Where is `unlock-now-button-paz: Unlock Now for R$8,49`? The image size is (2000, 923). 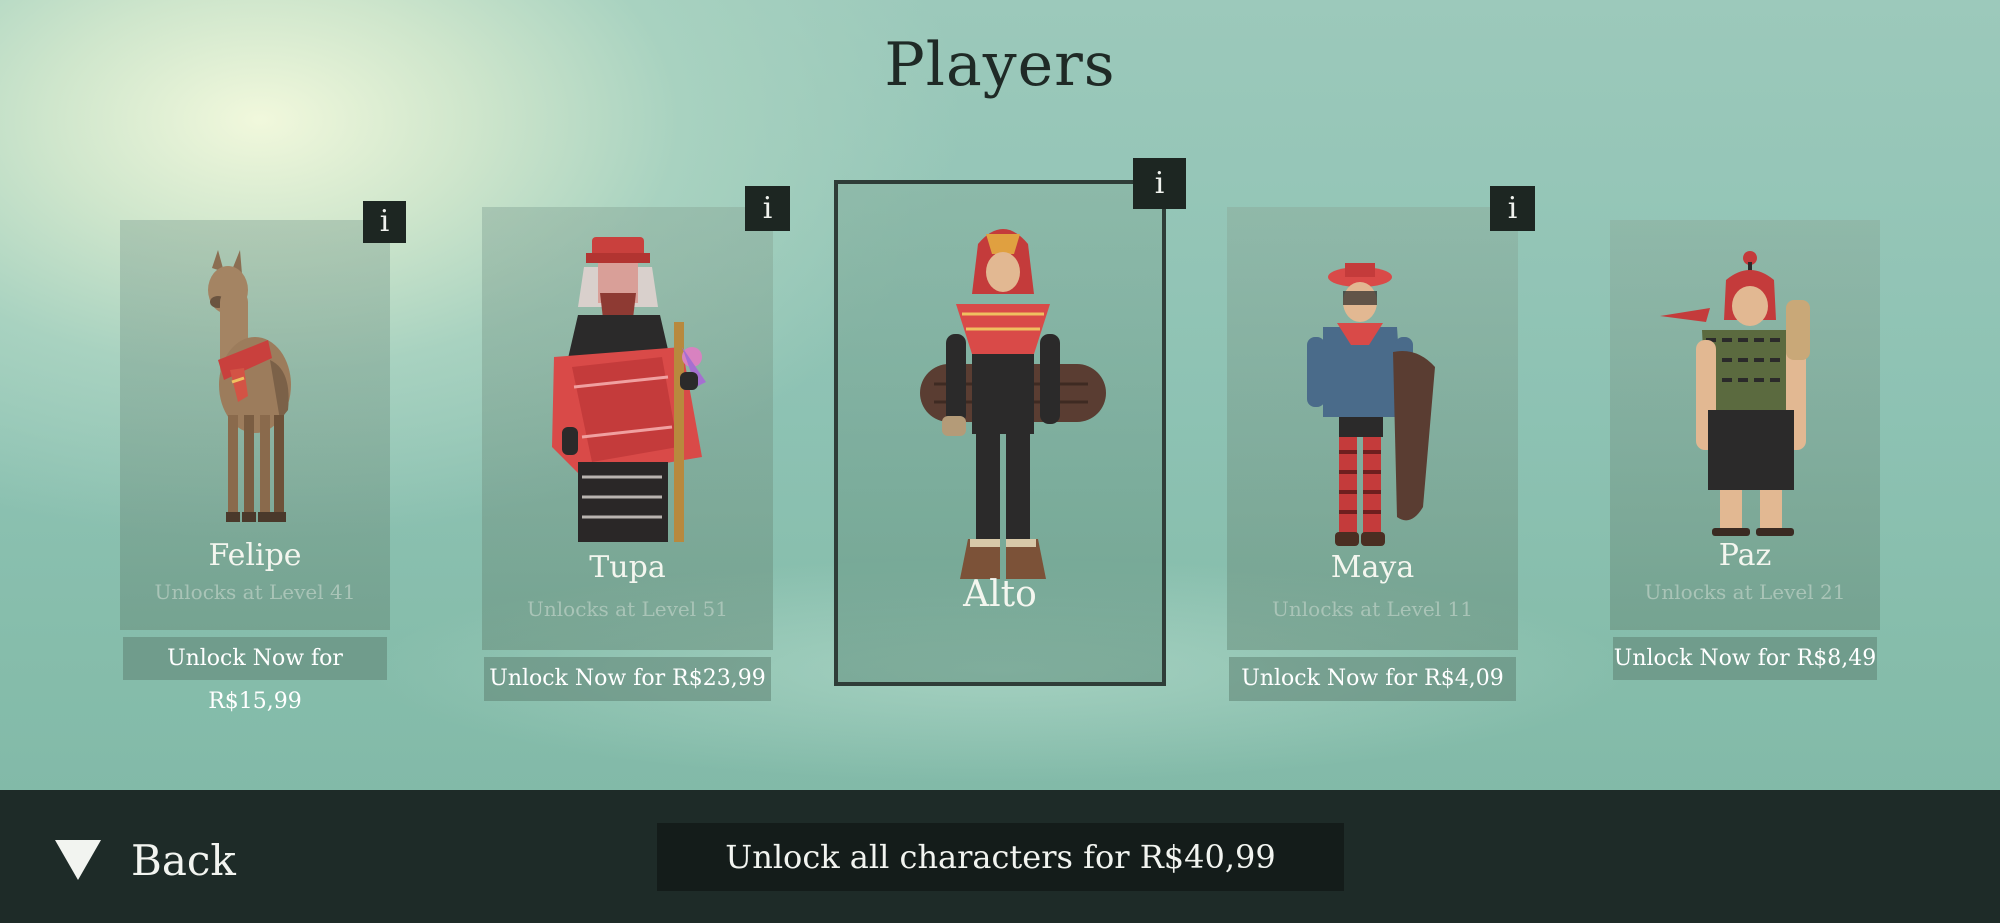 unlock-now-button-paz: Unlock Now for R$8,49 is located at coordinates (1745, 658).